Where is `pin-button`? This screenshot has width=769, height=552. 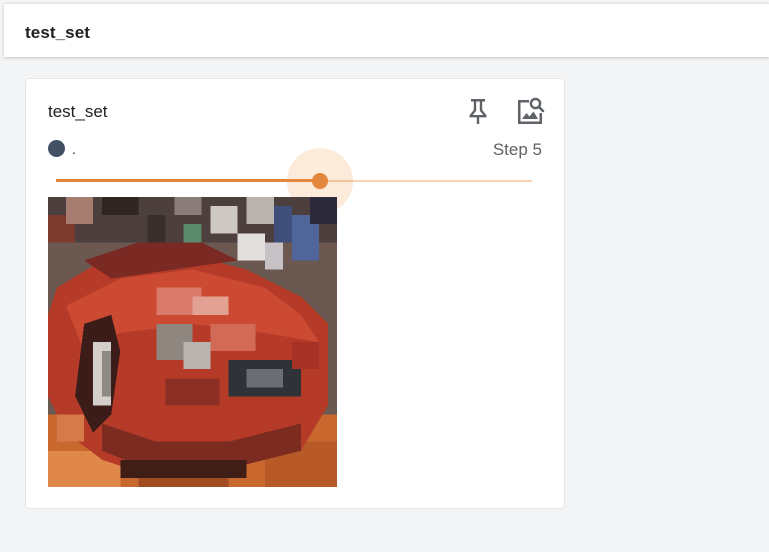 pin-button is located at coordinates (478, 111).